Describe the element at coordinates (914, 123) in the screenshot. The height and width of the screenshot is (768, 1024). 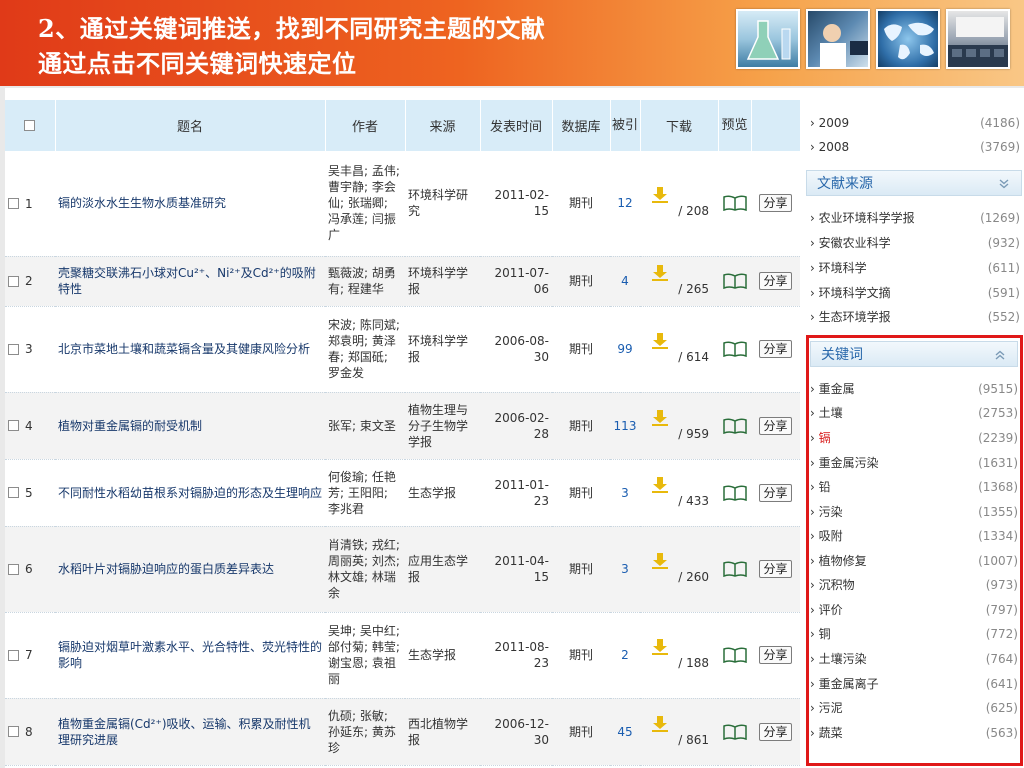
I see `facet-year-item: › 2009 (4186)` at that location.